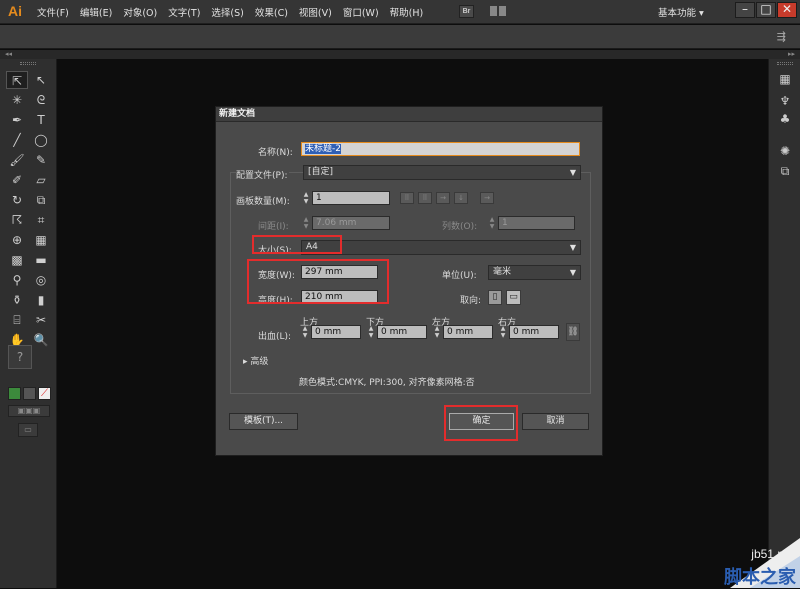  Describe the element at coordinates (745, 10) in the screenshot. I see `minimize-button: –` at that location.